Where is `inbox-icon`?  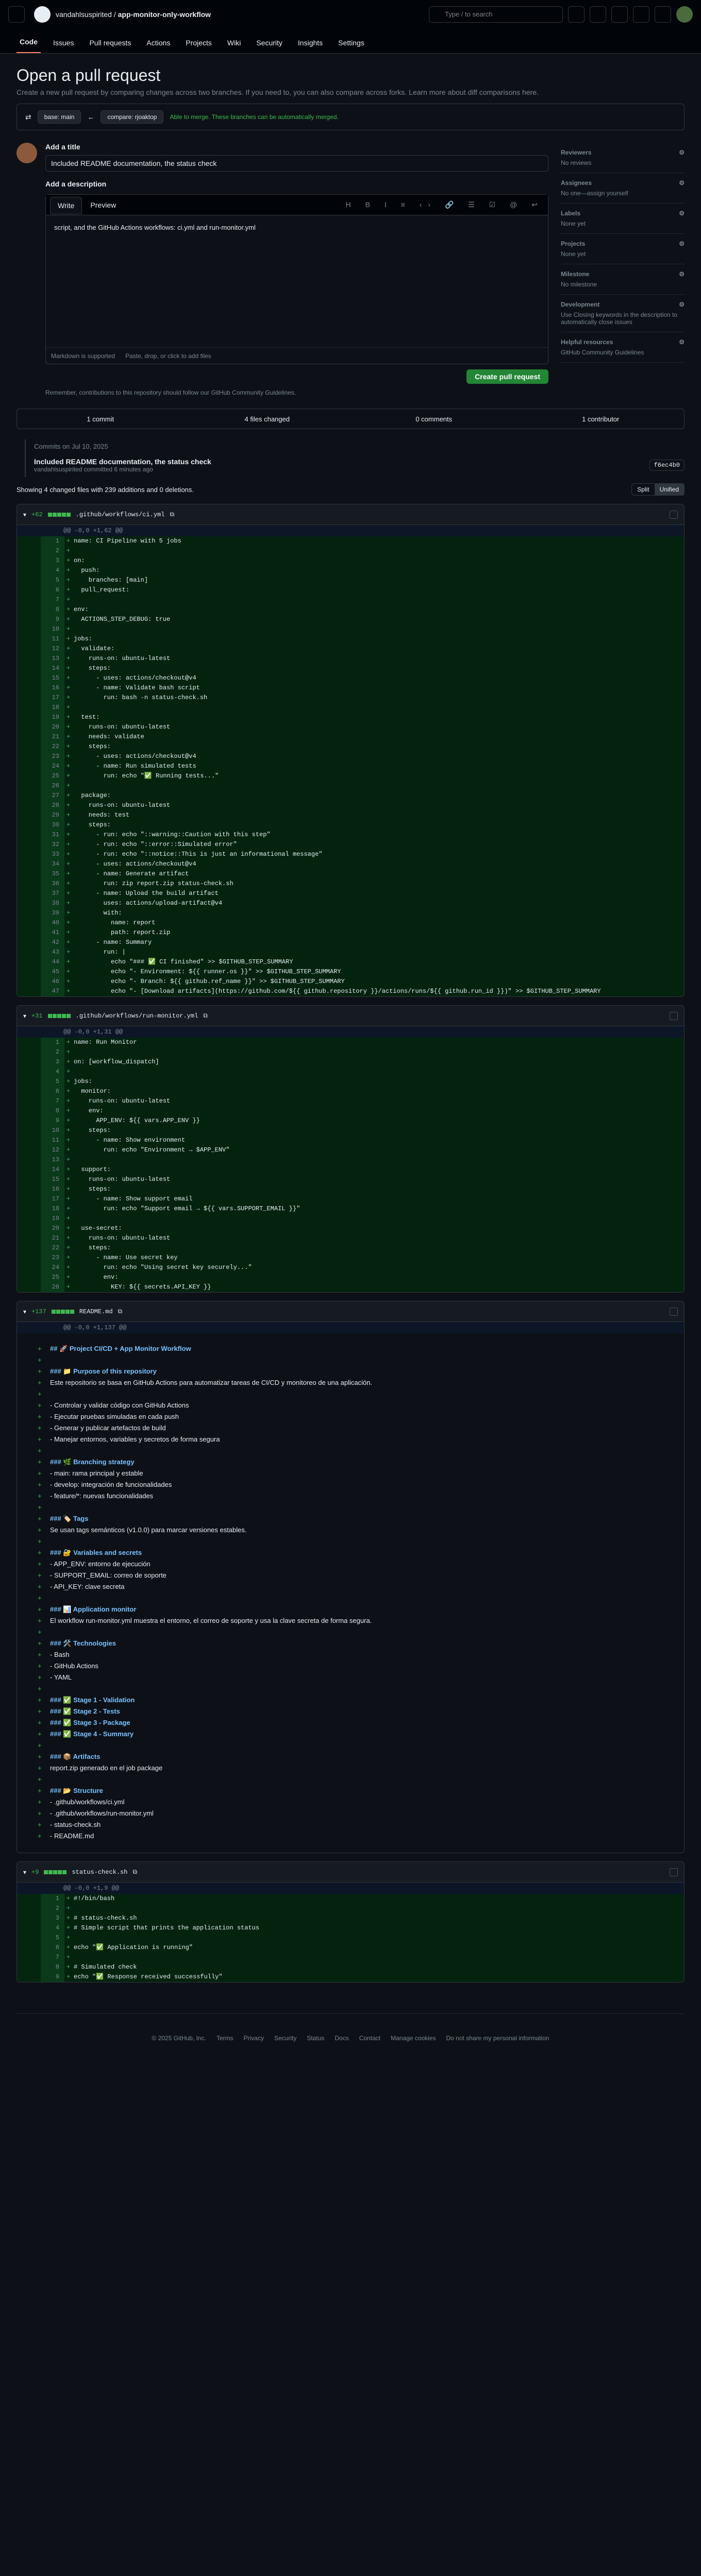
inbox-icon is located at coordinates (663, 14).